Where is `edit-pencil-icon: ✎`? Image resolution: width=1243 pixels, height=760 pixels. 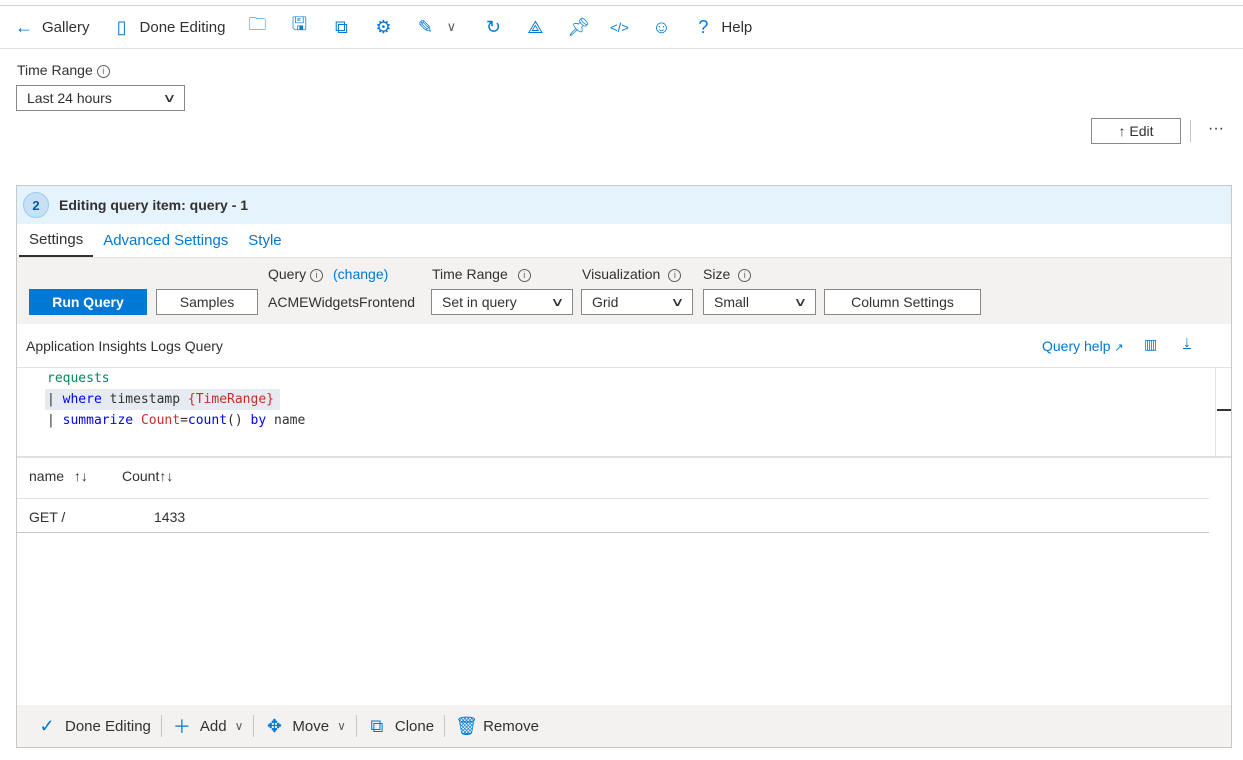
edit-pencil-icon: ✎ is located at coordinates (425, 26).